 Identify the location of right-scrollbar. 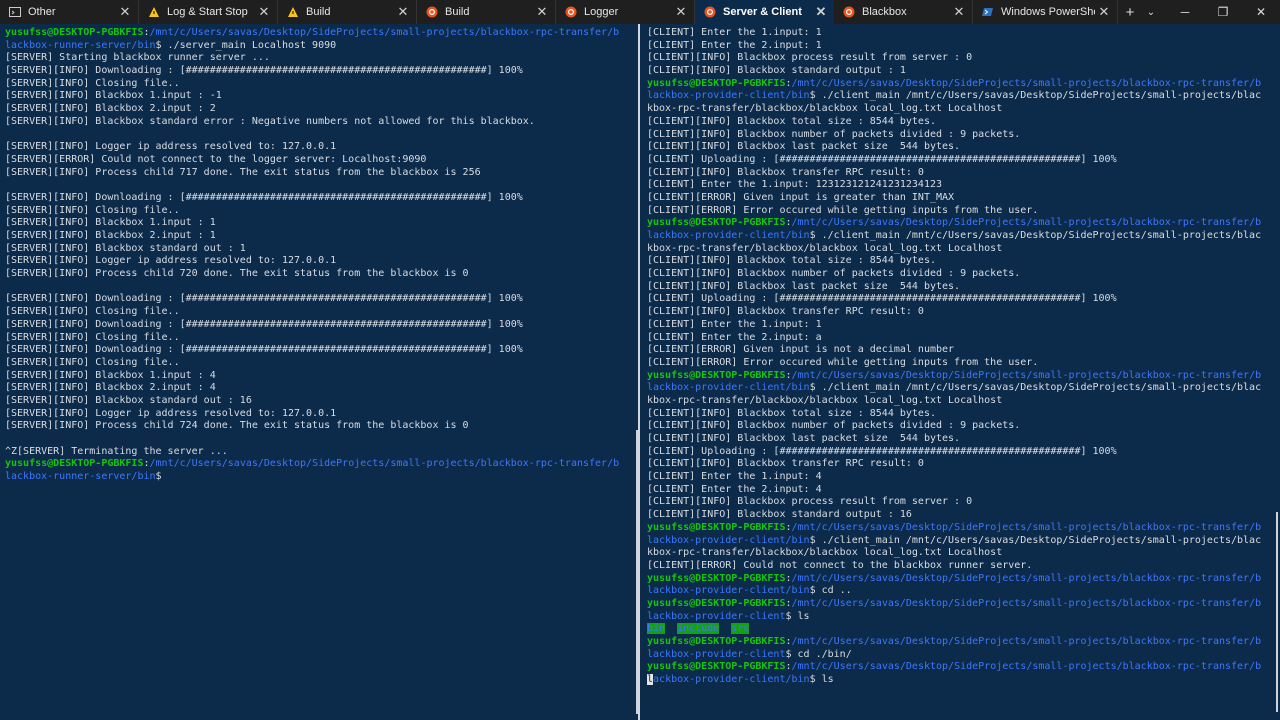
(1277, 612).